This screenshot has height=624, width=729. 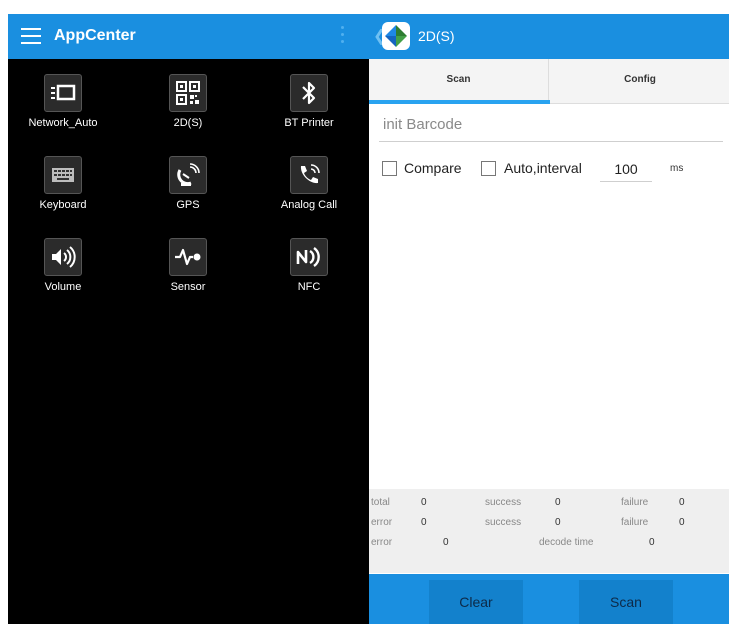 I want to click on network-icon, so click(x=63, y=93).